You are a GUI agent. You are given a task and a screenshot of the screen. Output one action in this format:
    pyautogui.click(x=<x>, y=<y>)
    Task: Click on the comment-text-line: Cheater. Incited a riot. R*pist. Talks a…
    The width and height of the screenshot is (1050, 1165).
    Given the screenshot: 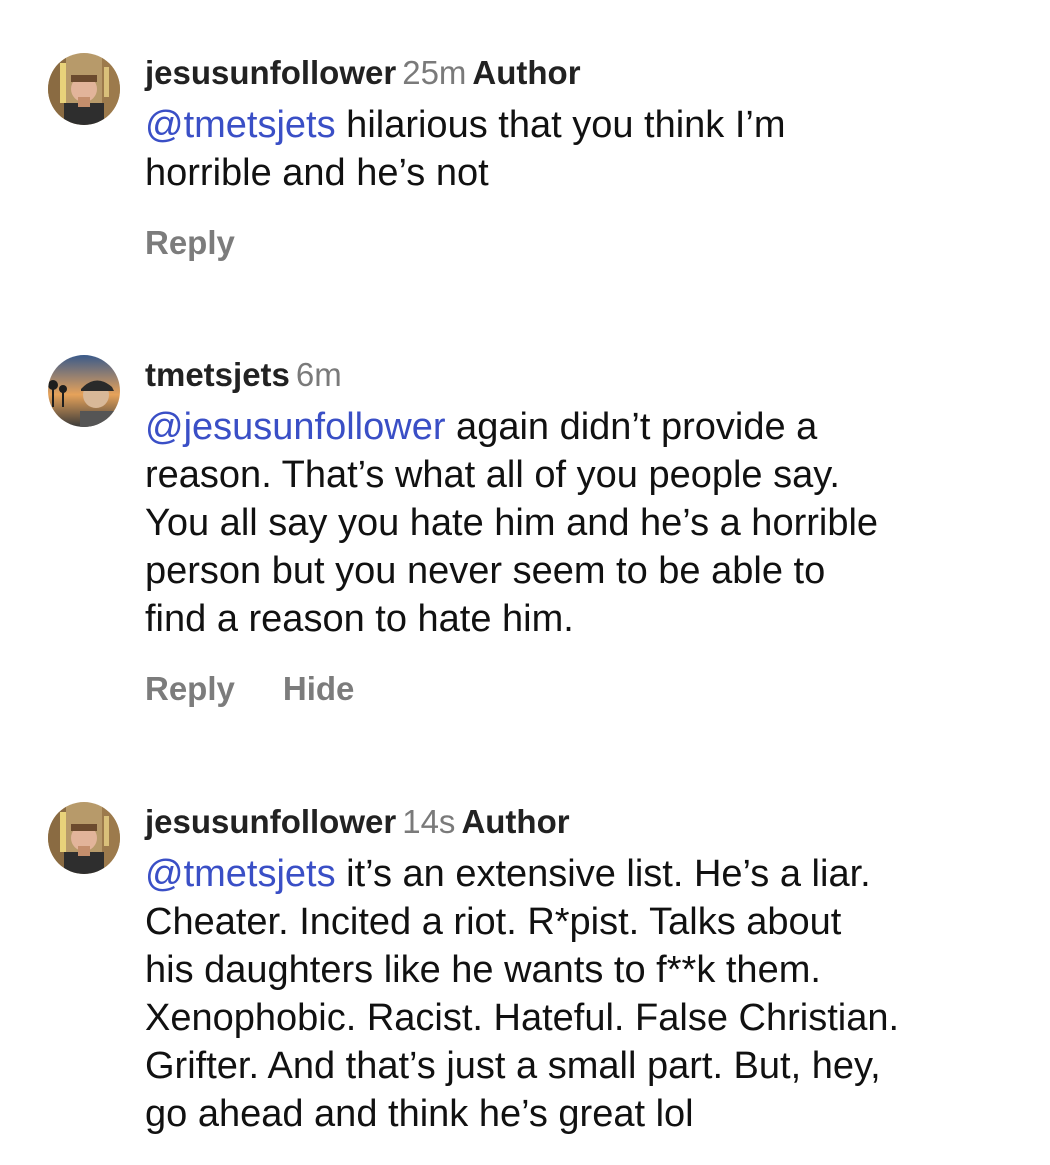 What is the action you would take?
    pyautogui.click(x=493, y=922)
    